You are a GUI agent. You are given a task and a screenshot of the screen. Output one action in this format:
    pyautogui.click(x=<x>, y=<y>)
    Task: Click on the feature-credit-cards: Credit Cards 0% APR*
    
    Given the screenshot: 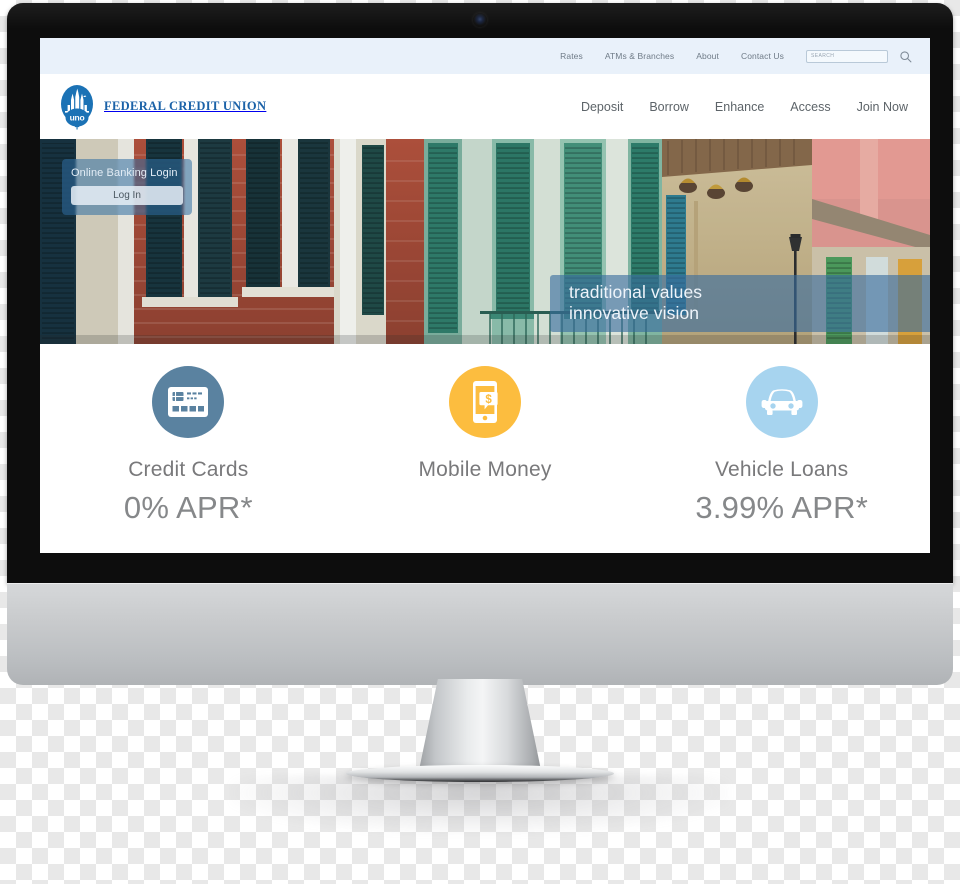 What is the action you would take?
    pyautogui.click(x=188, y=459)
    